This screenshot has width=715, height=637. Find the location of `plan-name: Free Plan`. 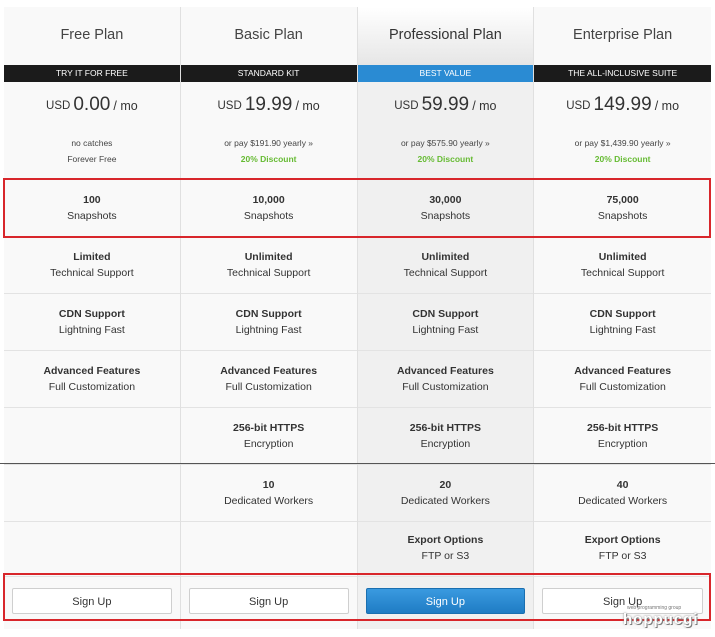

plan-name: Free Plan is located at coordinates (92, 36).